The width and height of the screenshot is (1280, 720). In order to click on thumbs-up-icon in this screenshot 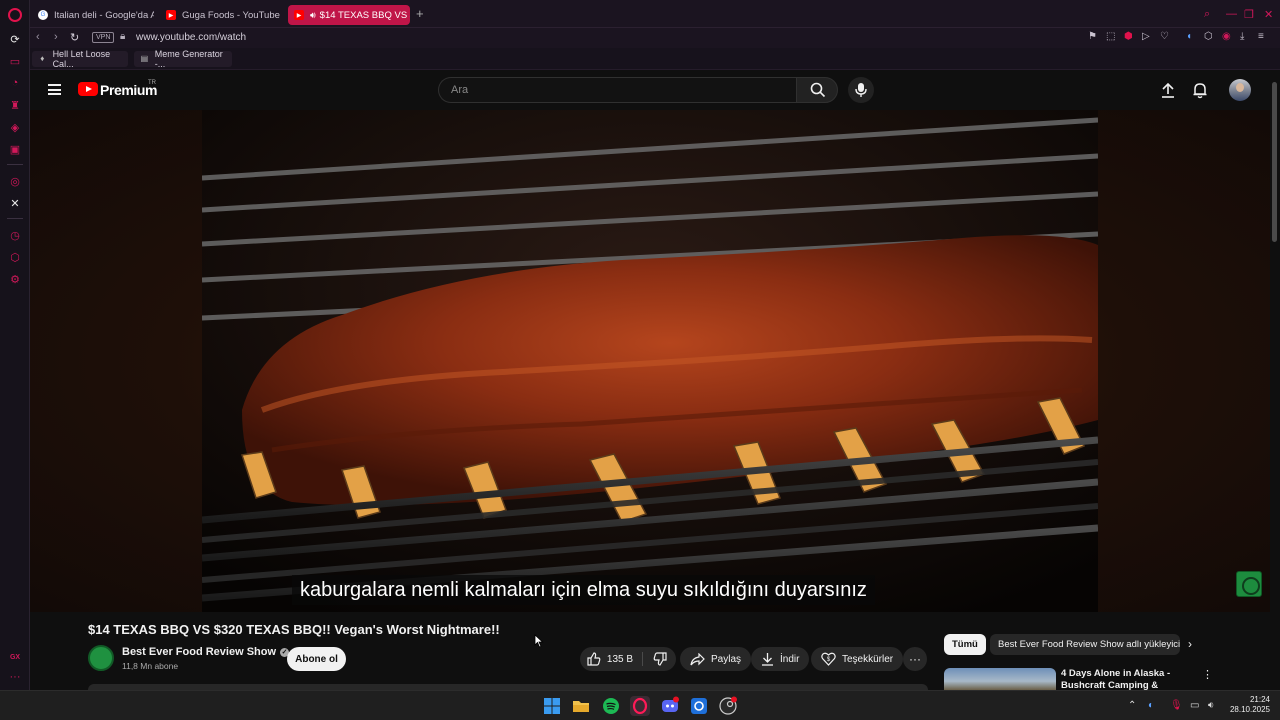, I will do `click(594, 659)`.